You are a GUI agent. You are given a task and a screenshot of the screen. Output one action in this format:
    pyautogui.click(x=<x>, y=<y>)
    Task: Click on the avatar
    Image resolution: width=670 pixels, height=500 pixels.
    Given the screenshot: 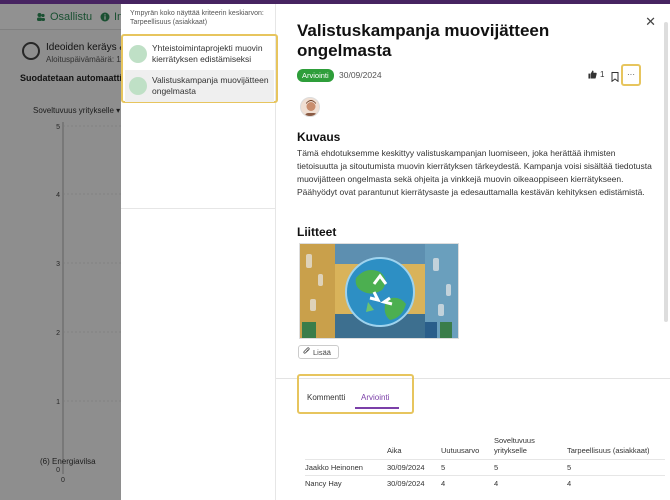 What is the action you would take?
    pyautogui.click(x=310, y=107)
    